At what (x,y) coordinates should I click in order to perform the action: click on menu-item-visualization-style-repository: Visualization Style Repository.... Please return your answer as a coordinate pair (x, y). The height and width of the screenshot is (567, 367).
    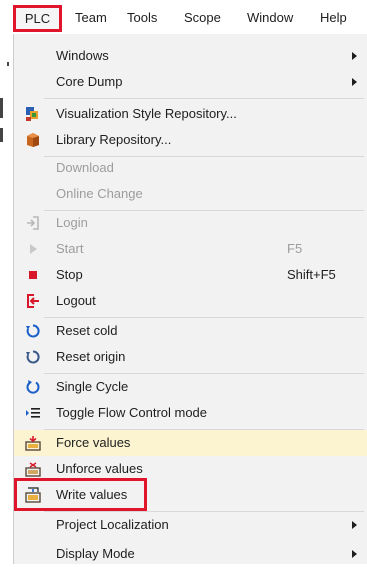
    Looking at the image, I should click on (190, 114).